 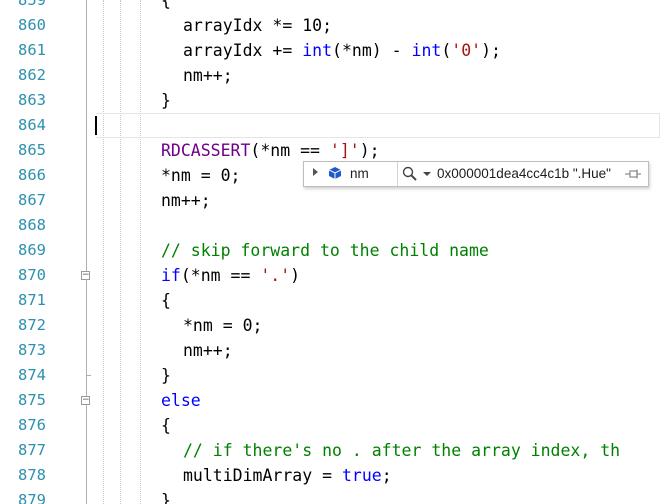 I want to click on line-number: 877, so click(x=32, y=450).